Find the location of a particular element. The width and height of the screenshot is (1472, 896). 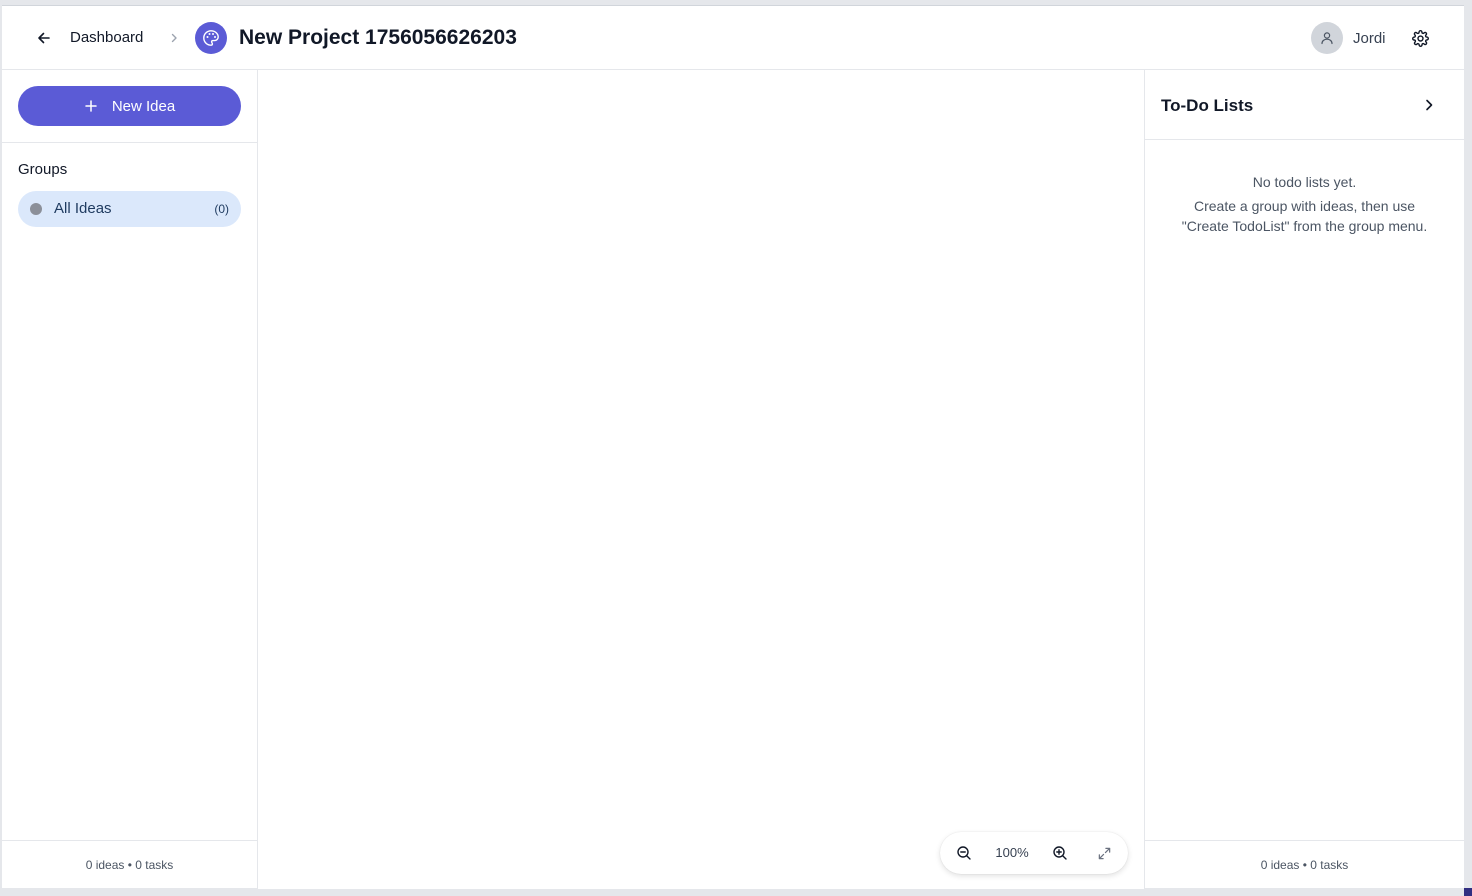

back-button is located at coordinates (44, 38).